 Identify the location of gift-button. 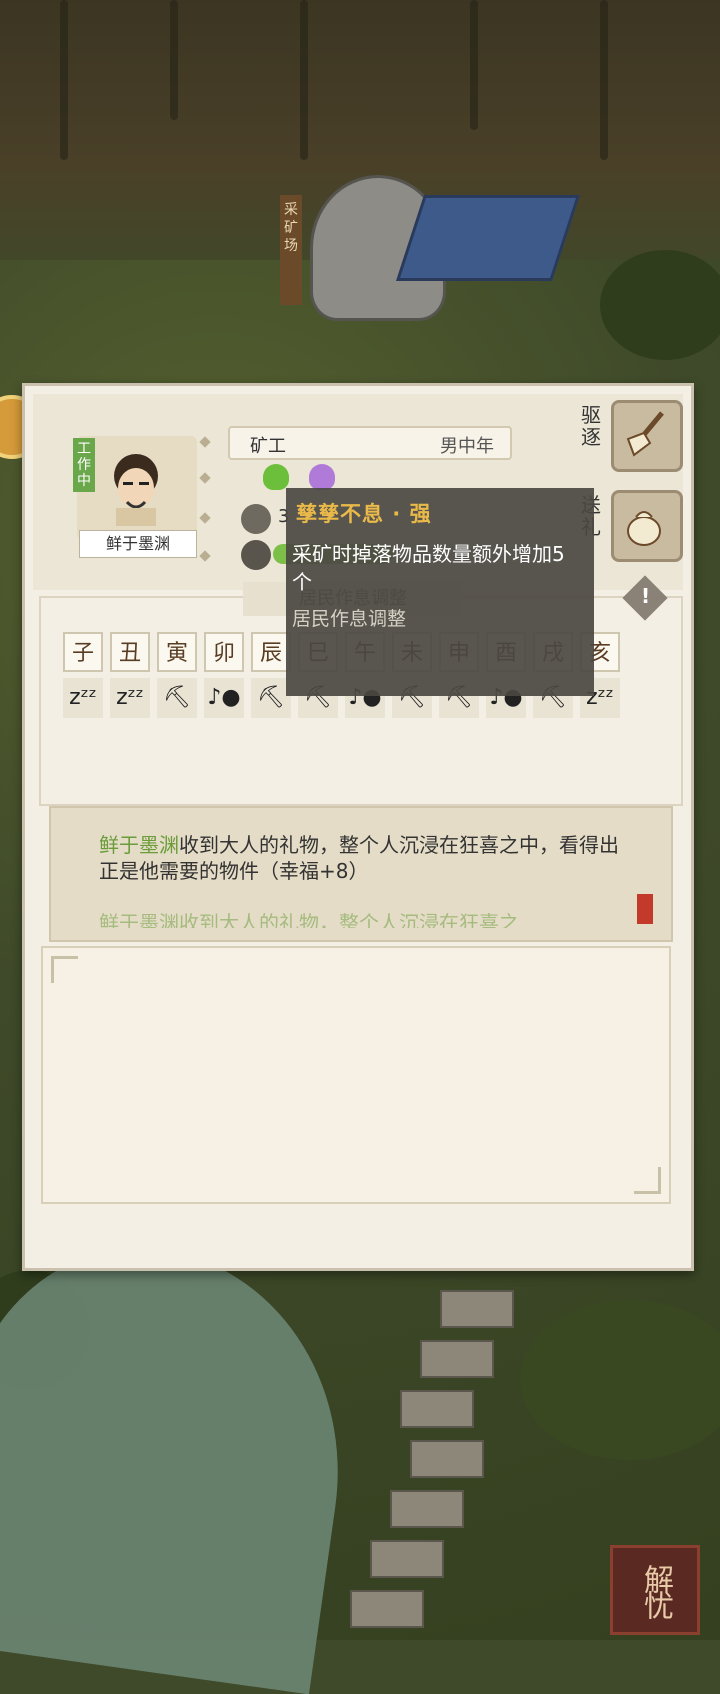
(647, 526).